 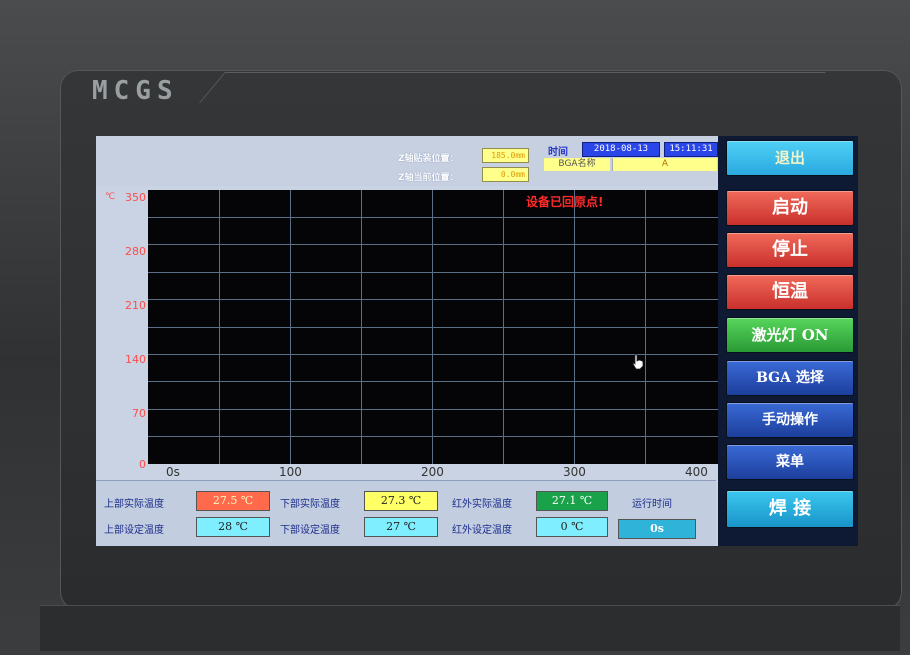 I want to click on lower-actual-temp-label: 下部实际温度, so click(x=310, y=504).